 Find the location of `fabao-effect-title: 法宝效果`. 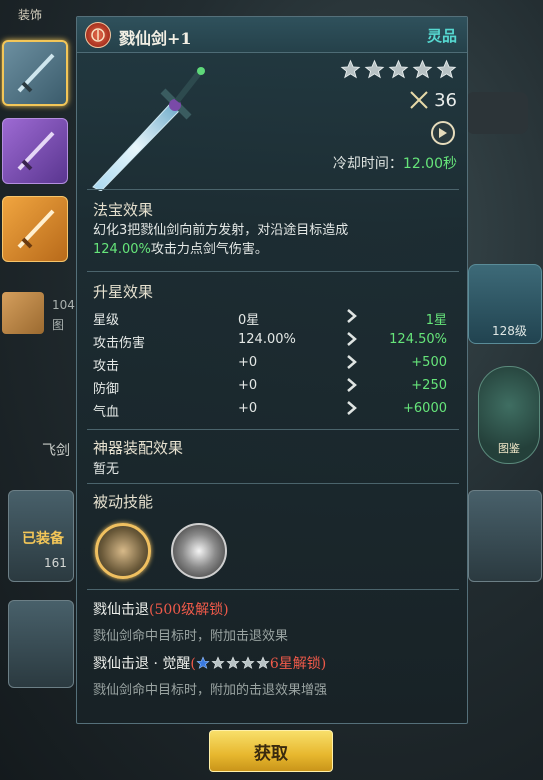

fabao-effect-title: 法宝效果 is located at coordinates (123, 210).